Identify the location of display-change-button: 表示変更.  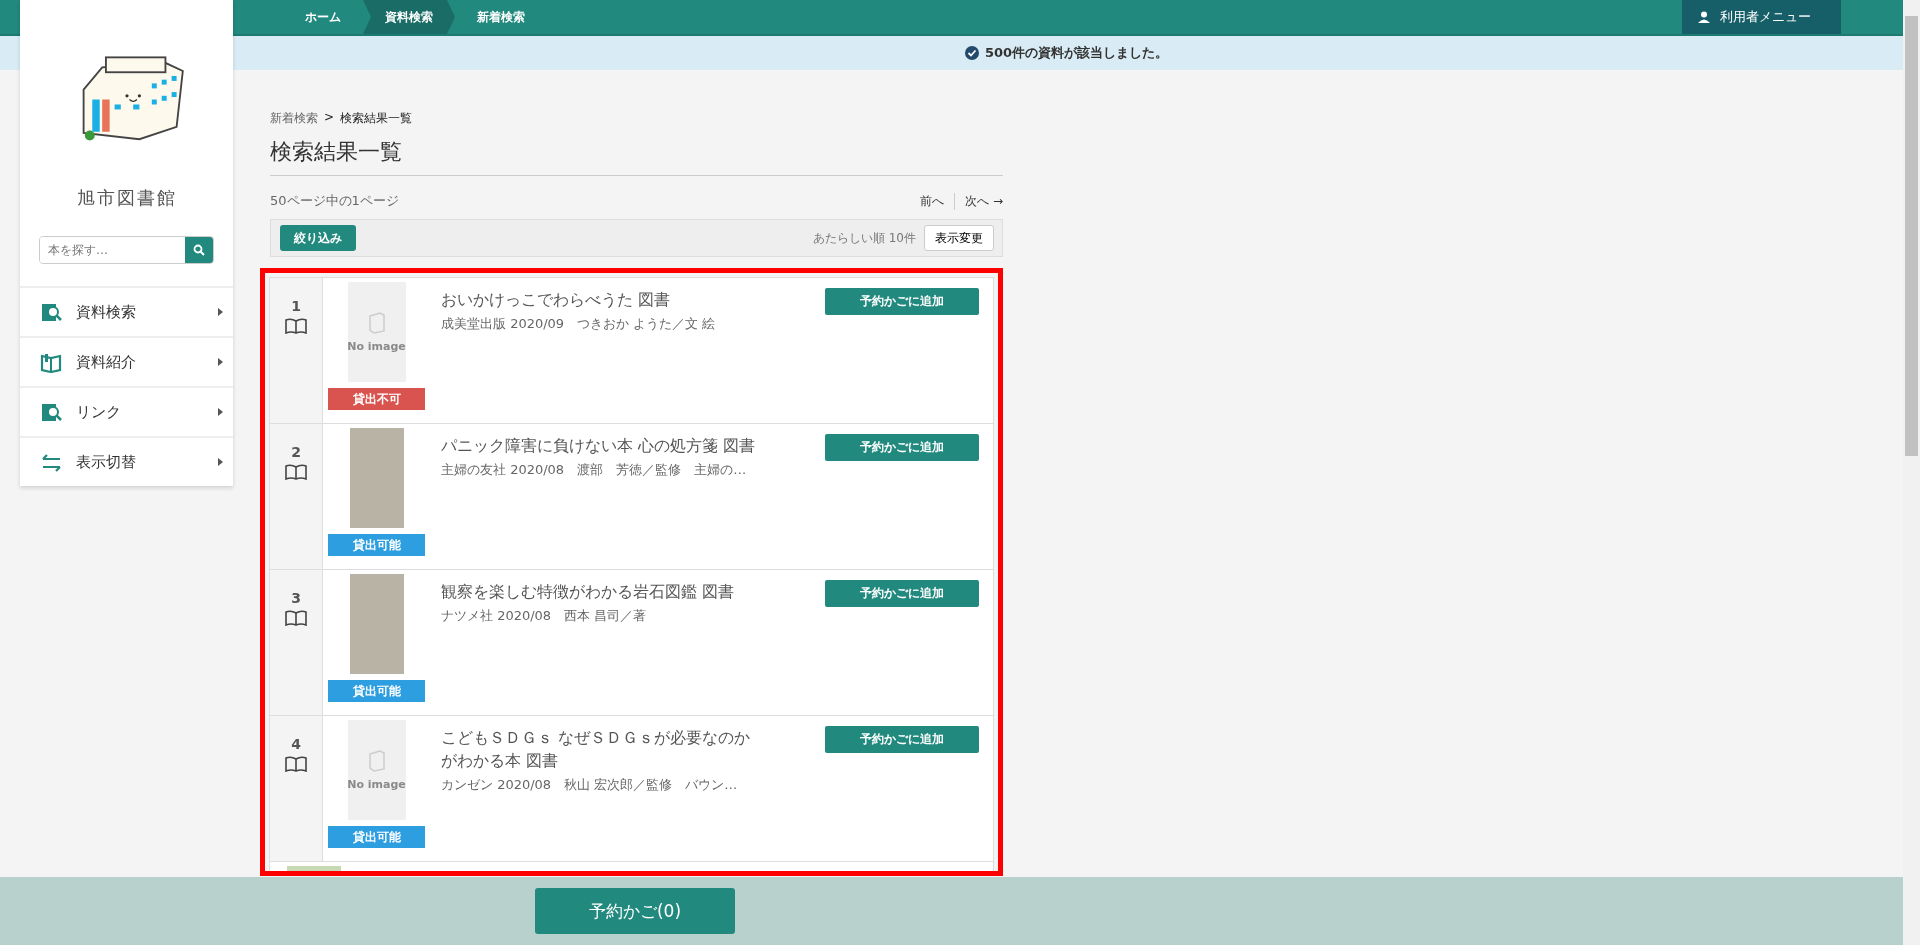
(959, 238).